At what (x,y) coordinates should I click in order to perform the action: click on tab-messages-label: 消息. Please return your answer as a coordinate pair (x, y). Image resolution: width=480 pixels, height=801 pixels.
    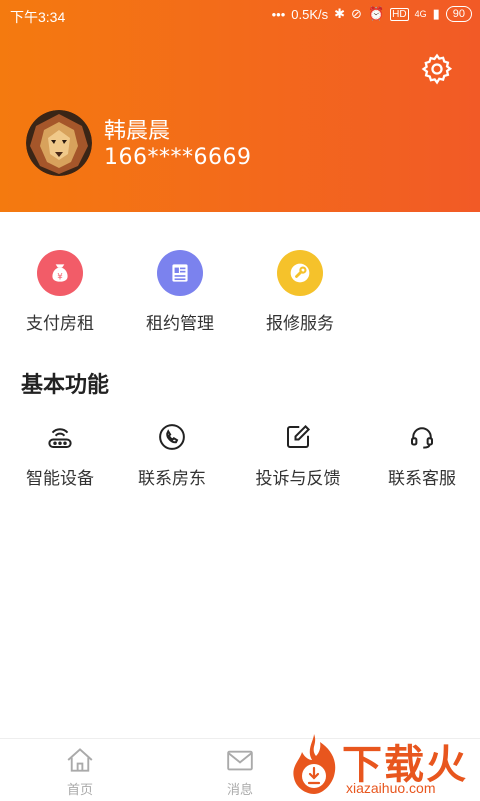
    Looking at the image, I should click on (239, 790).